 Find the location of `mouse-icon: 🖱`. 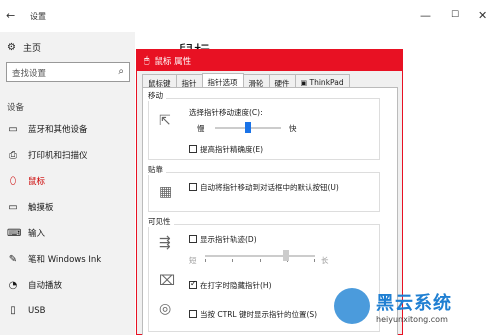

mouse-icon: 🖱 is located at coordinates (147, 60).